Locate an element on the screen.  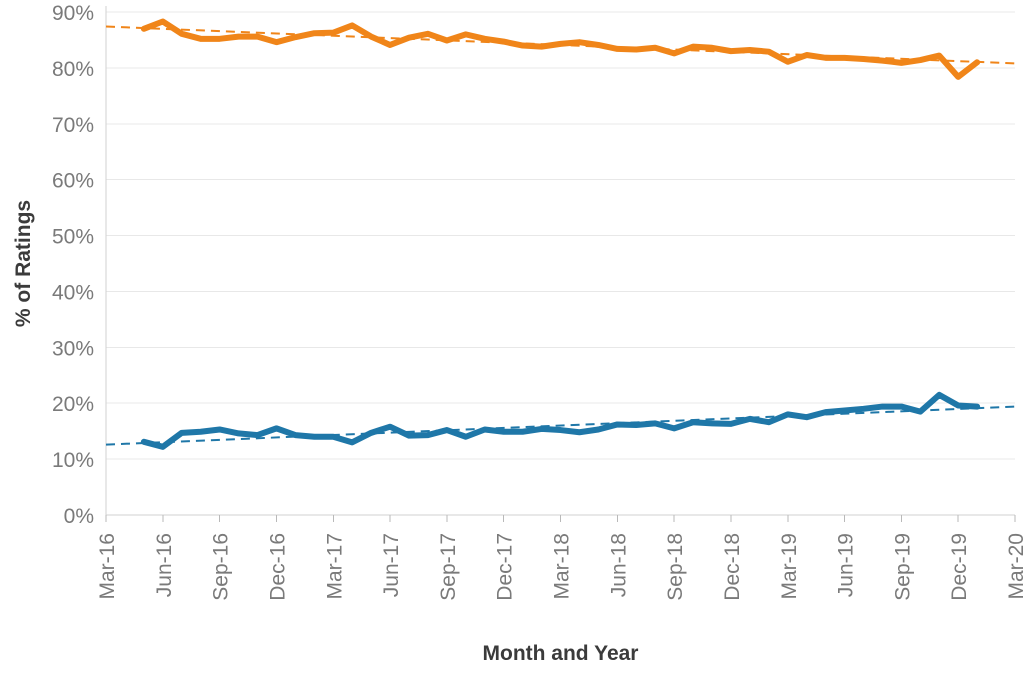
trendline is located at coordinates (560, 425).